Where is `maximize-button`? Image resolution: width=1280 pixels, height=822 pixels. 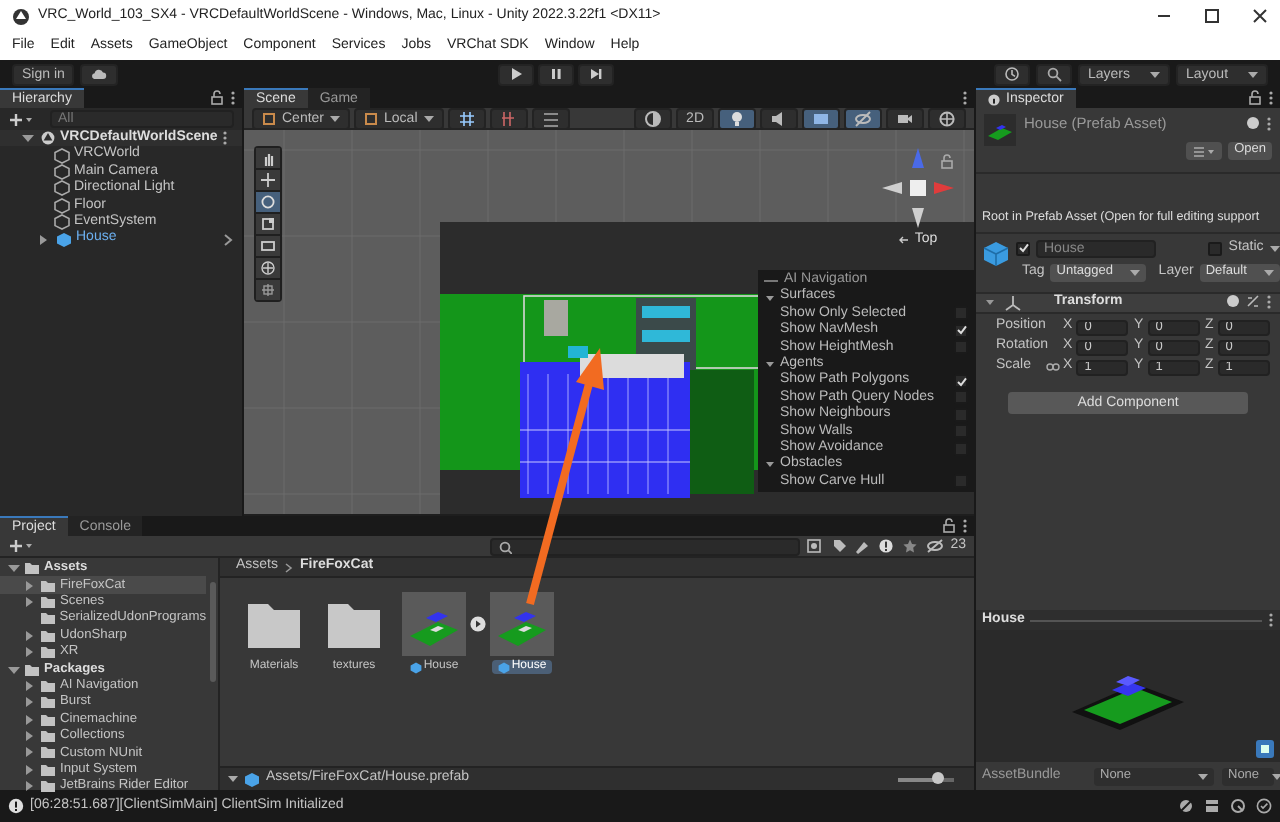
maximize-button is located at coordinates (1212, 16).